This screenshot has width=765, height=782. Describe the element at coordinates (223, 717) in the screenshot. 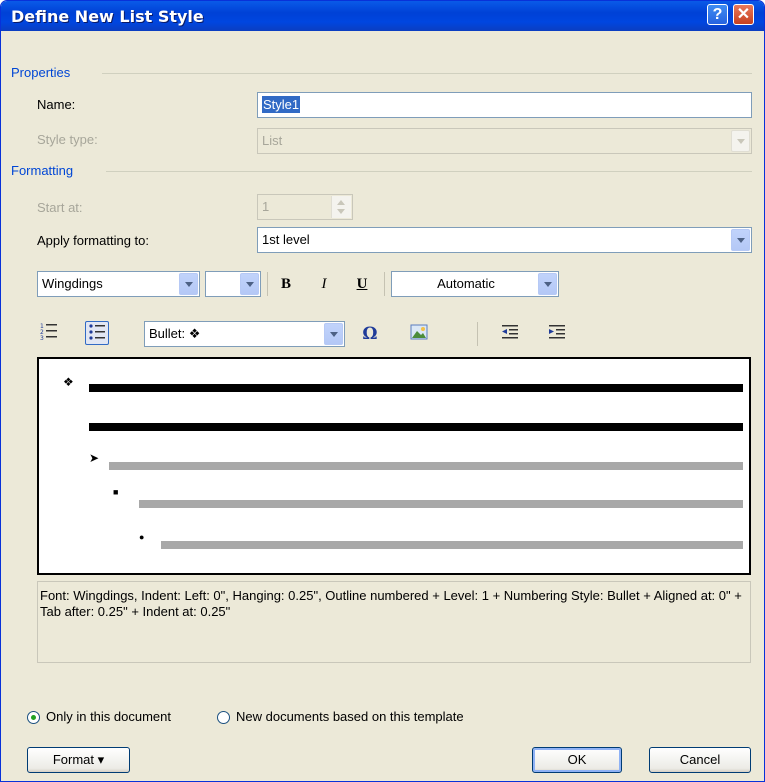

I see `new-documents-template-radio` at that location.